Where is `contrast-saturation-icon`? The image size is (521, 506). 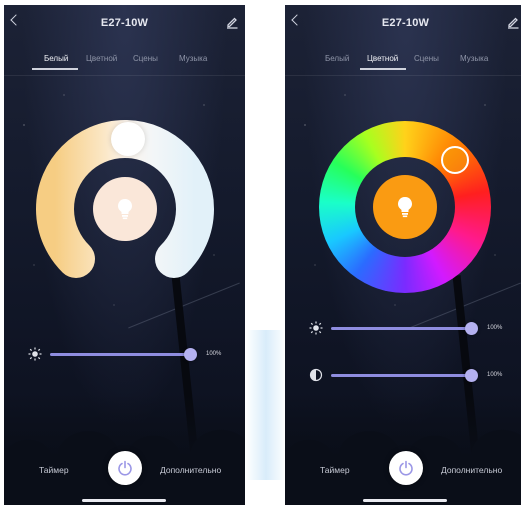
contrast-saturation-icon is located at coordinates (316, 375).